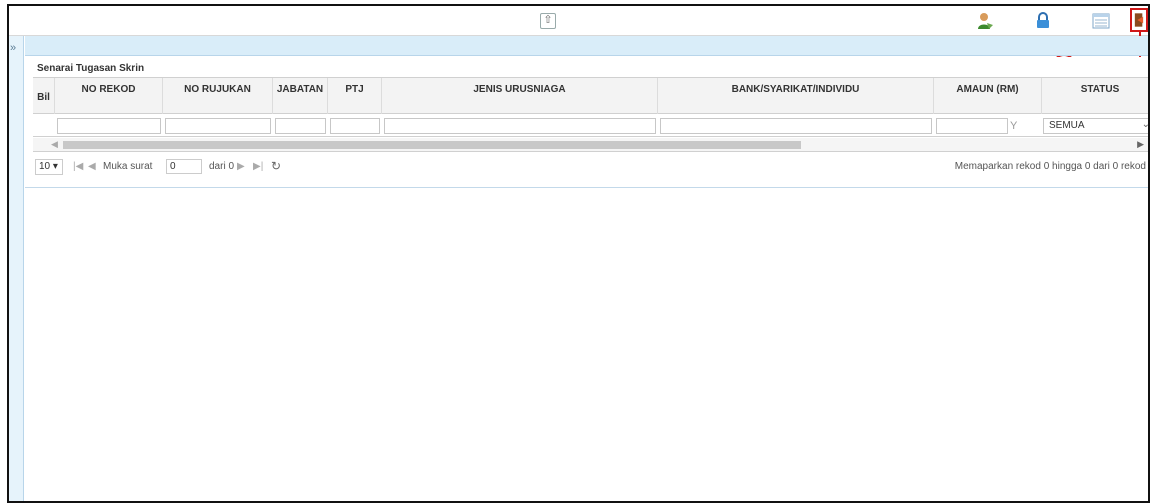 This screenshot has height=504, width=1155. What do you see at coordinates (218, 96) in the screenshot?
I see `column-header-no-rujukan: NO RUJUKAN` at bounding box center [218, 96].